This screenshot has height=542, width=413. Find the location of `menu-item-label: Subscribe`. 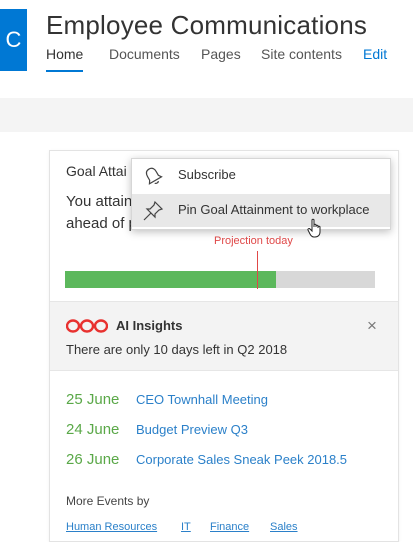

menu-item-label: Subscribe is located at coordinates (207, 174).